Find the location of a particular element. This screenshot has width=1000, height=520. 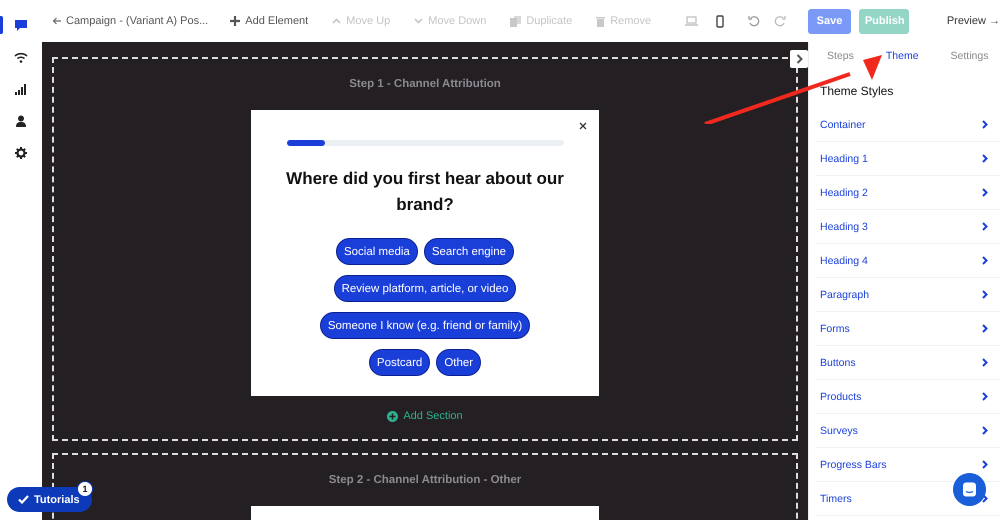

theme-style-item: Heading 3 is located at coordinates (907, 227).